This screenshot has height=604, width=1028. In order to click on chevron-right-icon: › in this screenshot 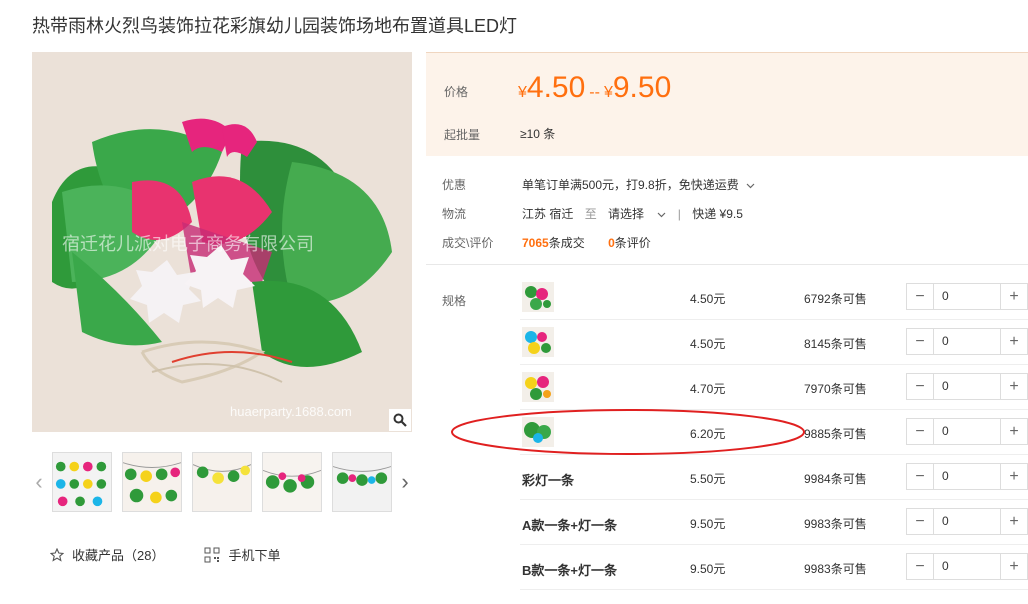, I will do `click(405, 482)`.